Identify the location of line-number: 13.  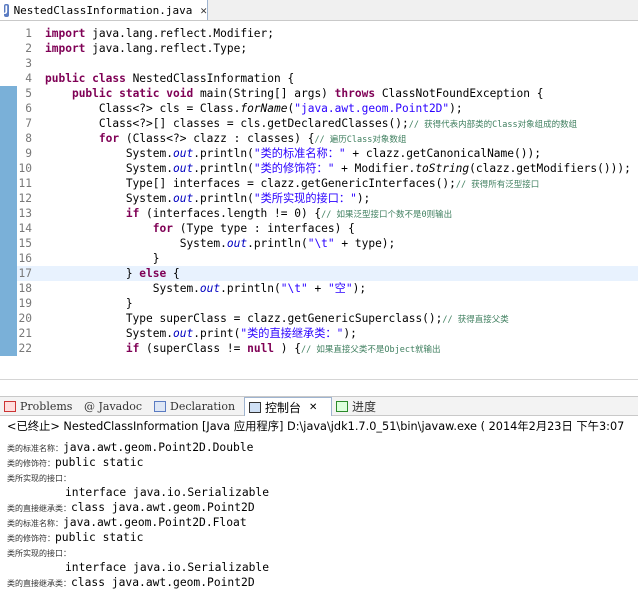
(25, 213).